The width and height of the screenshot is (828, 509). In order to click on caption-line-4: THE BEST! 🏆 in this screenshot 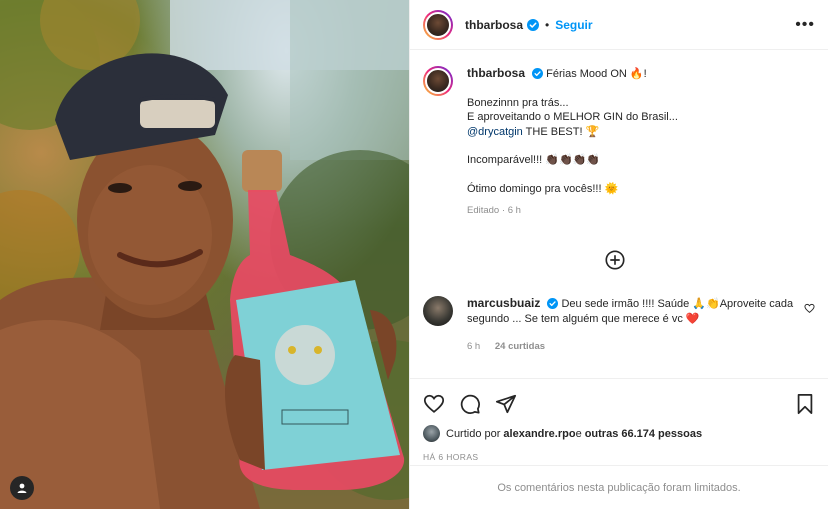, I will do `click(561, 131)`.